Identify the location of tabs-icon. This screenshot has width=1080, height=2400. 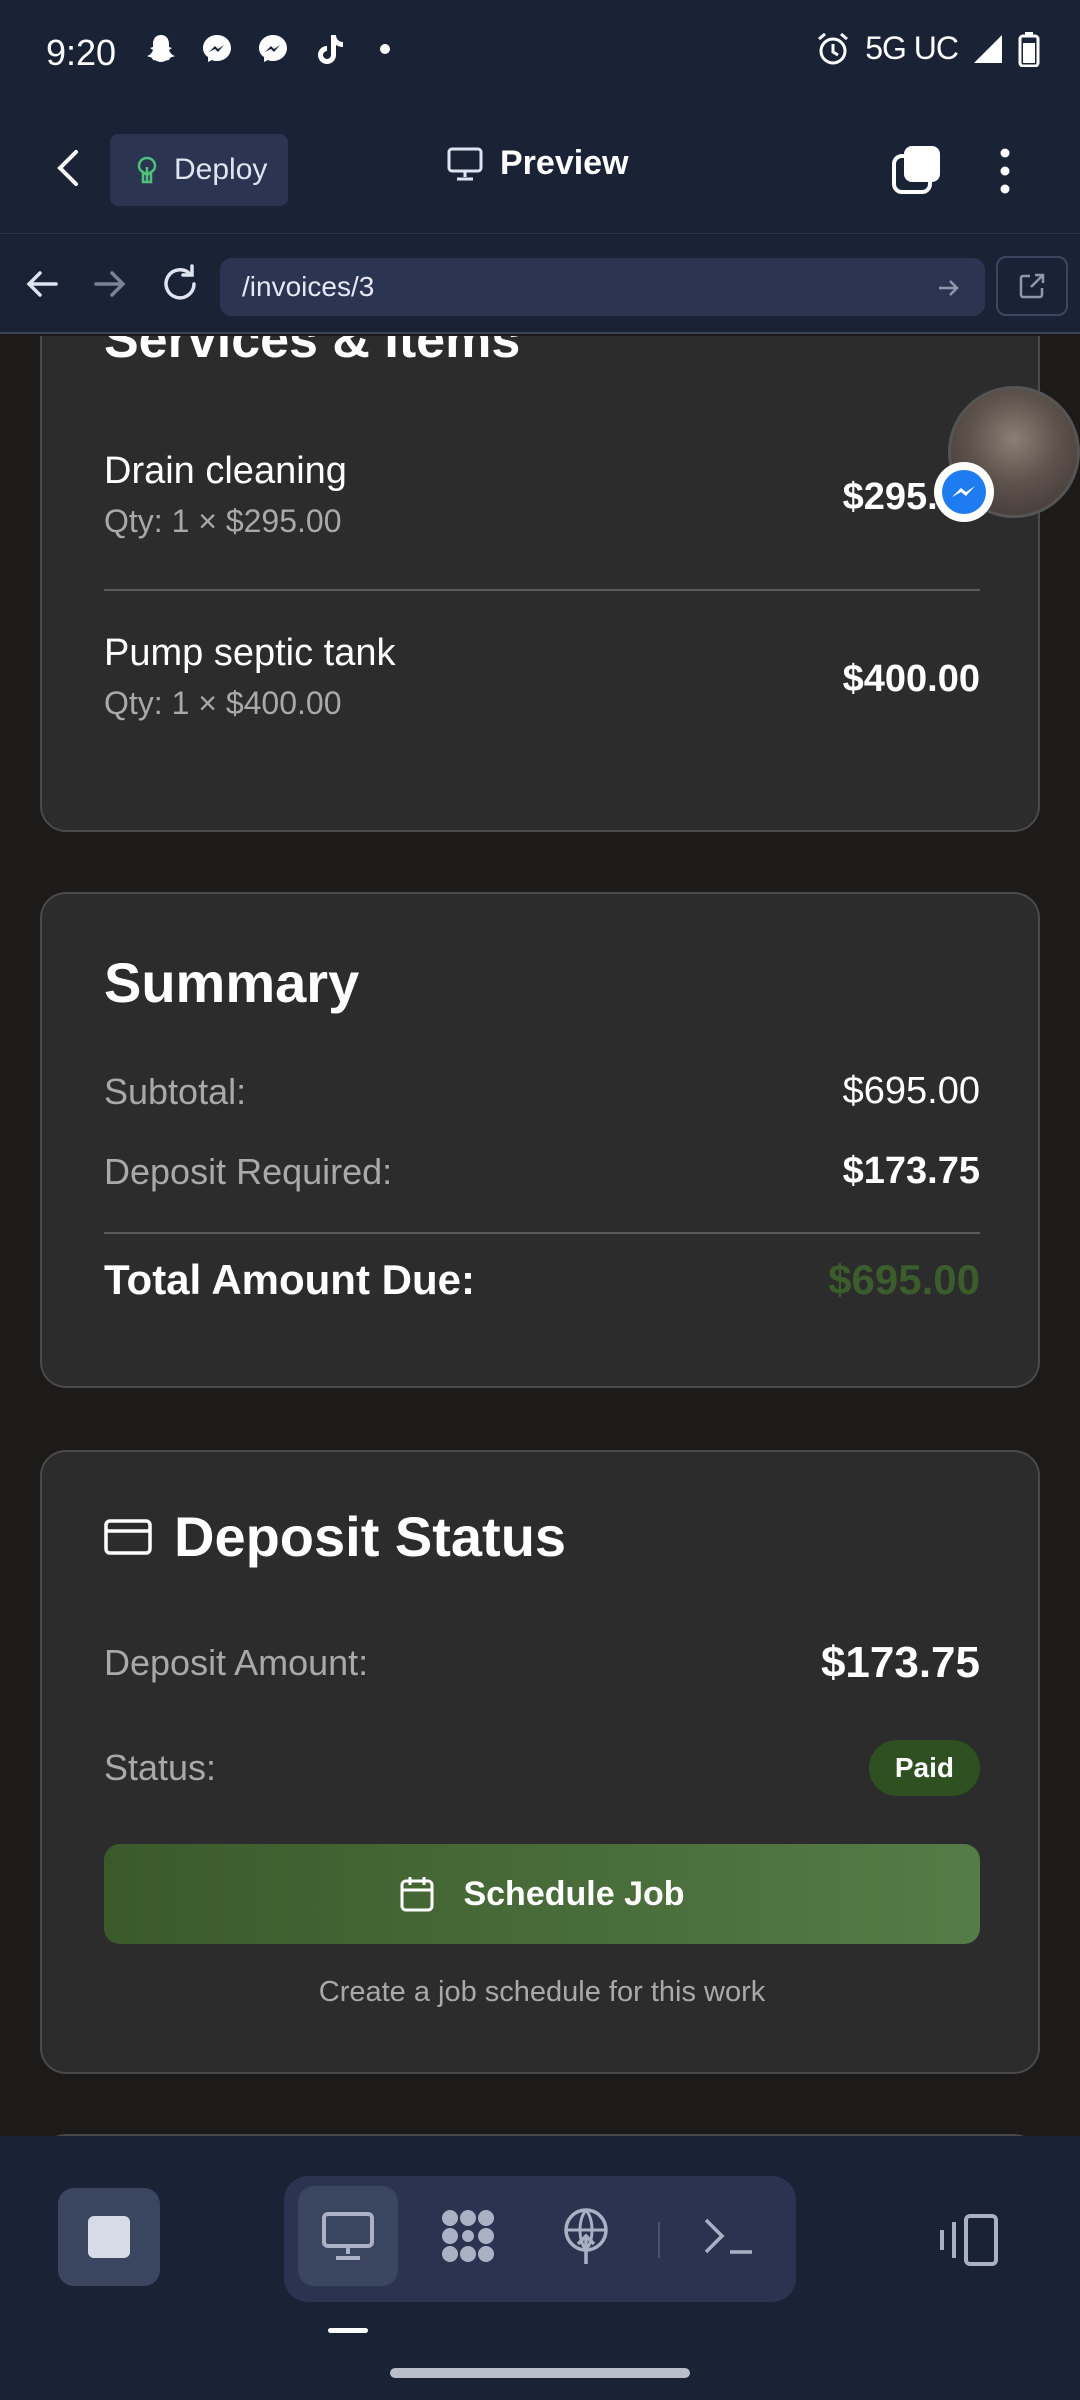
(916, 170).